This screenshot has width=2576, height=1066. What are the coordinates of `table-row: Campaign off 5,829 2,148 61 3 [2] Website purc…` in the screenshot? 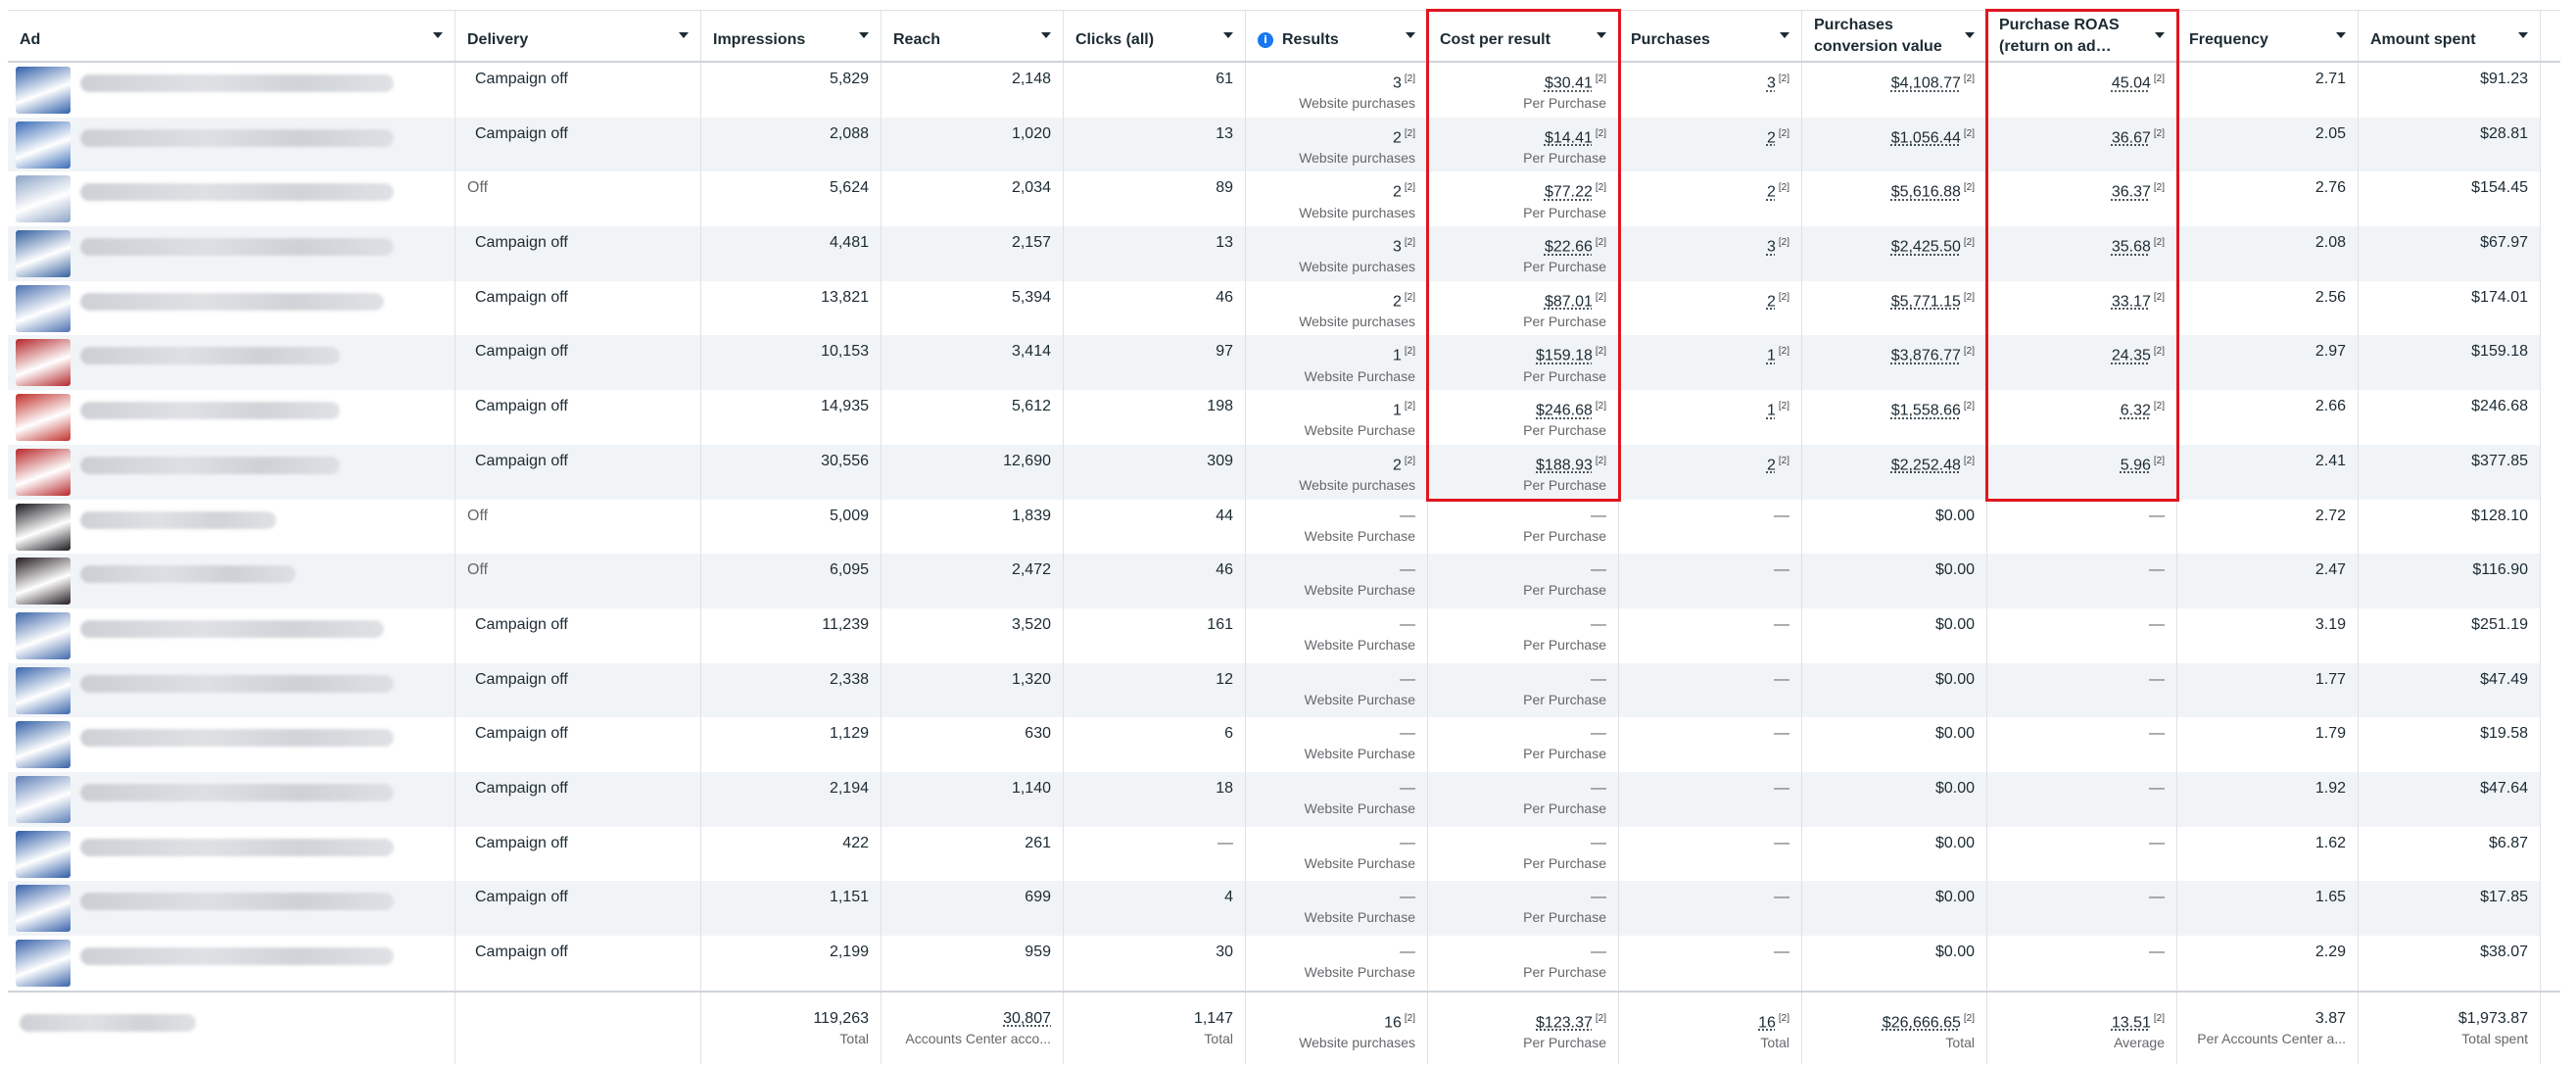 It's located at (1284, 90).